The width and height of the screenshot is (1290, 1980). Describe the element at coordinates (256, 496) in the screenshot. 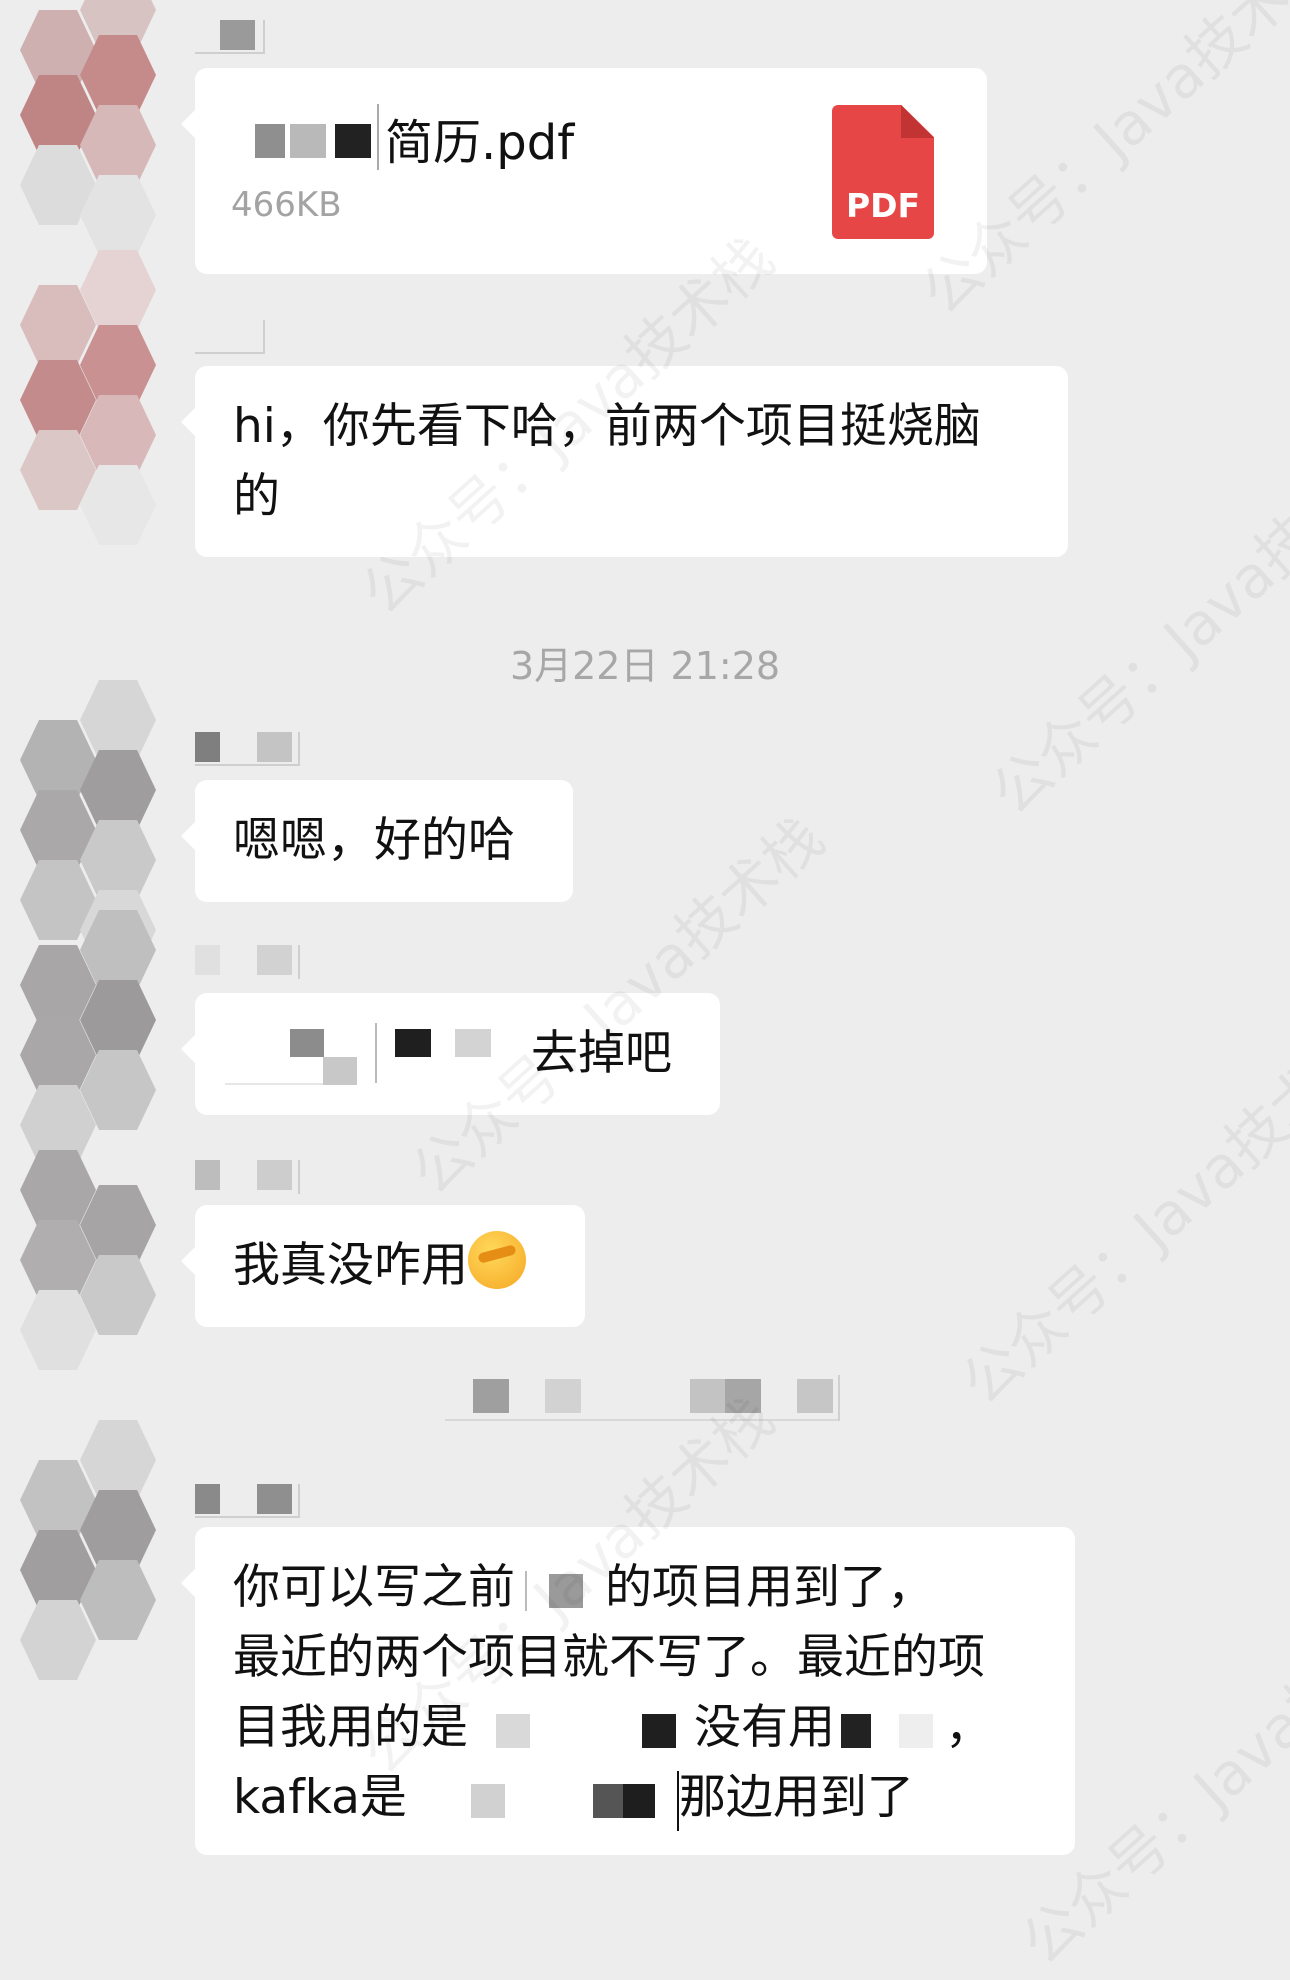

I see `message-text-line: 的` at that location.